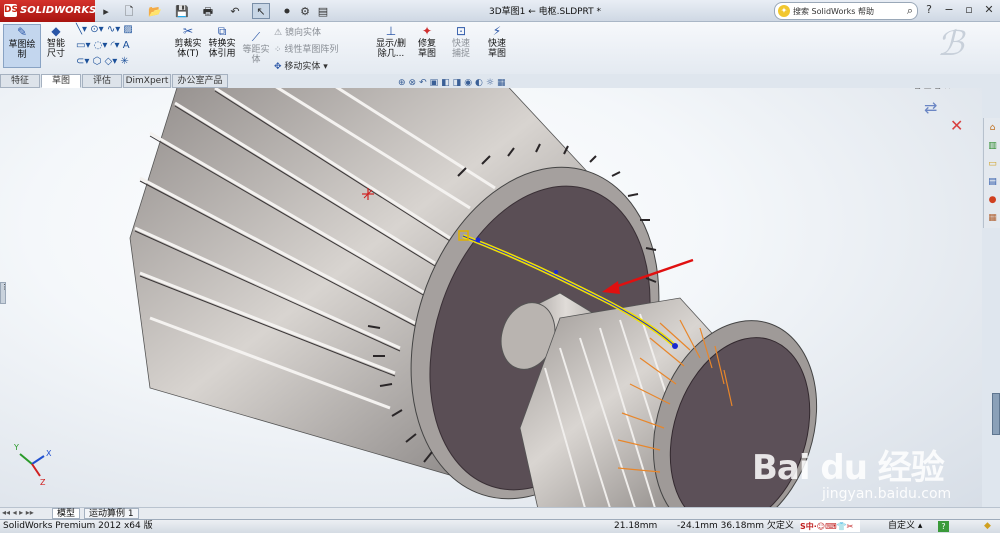 This screenshot has height=533, width=1000. What do you see at coordinates (500, 513) in the screenshot?
I see `model-tabs-bar: ◂◂ ◂ ▸ ▸▸ 模型 运动算例 1` at bounding box center [500, 513].